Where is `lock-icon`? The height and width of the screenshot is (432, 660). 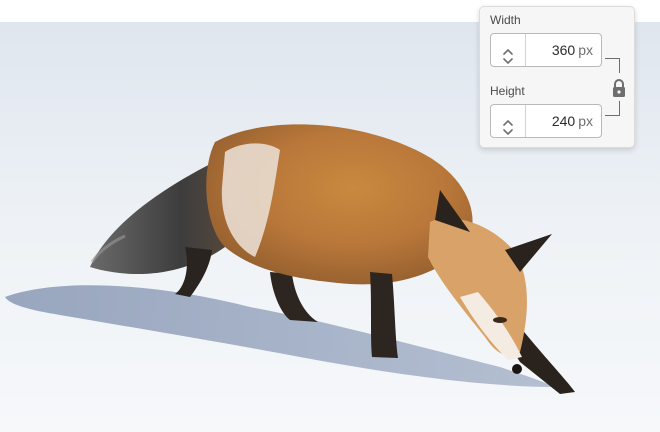
lock-icon is located at coordinates (619, 88).